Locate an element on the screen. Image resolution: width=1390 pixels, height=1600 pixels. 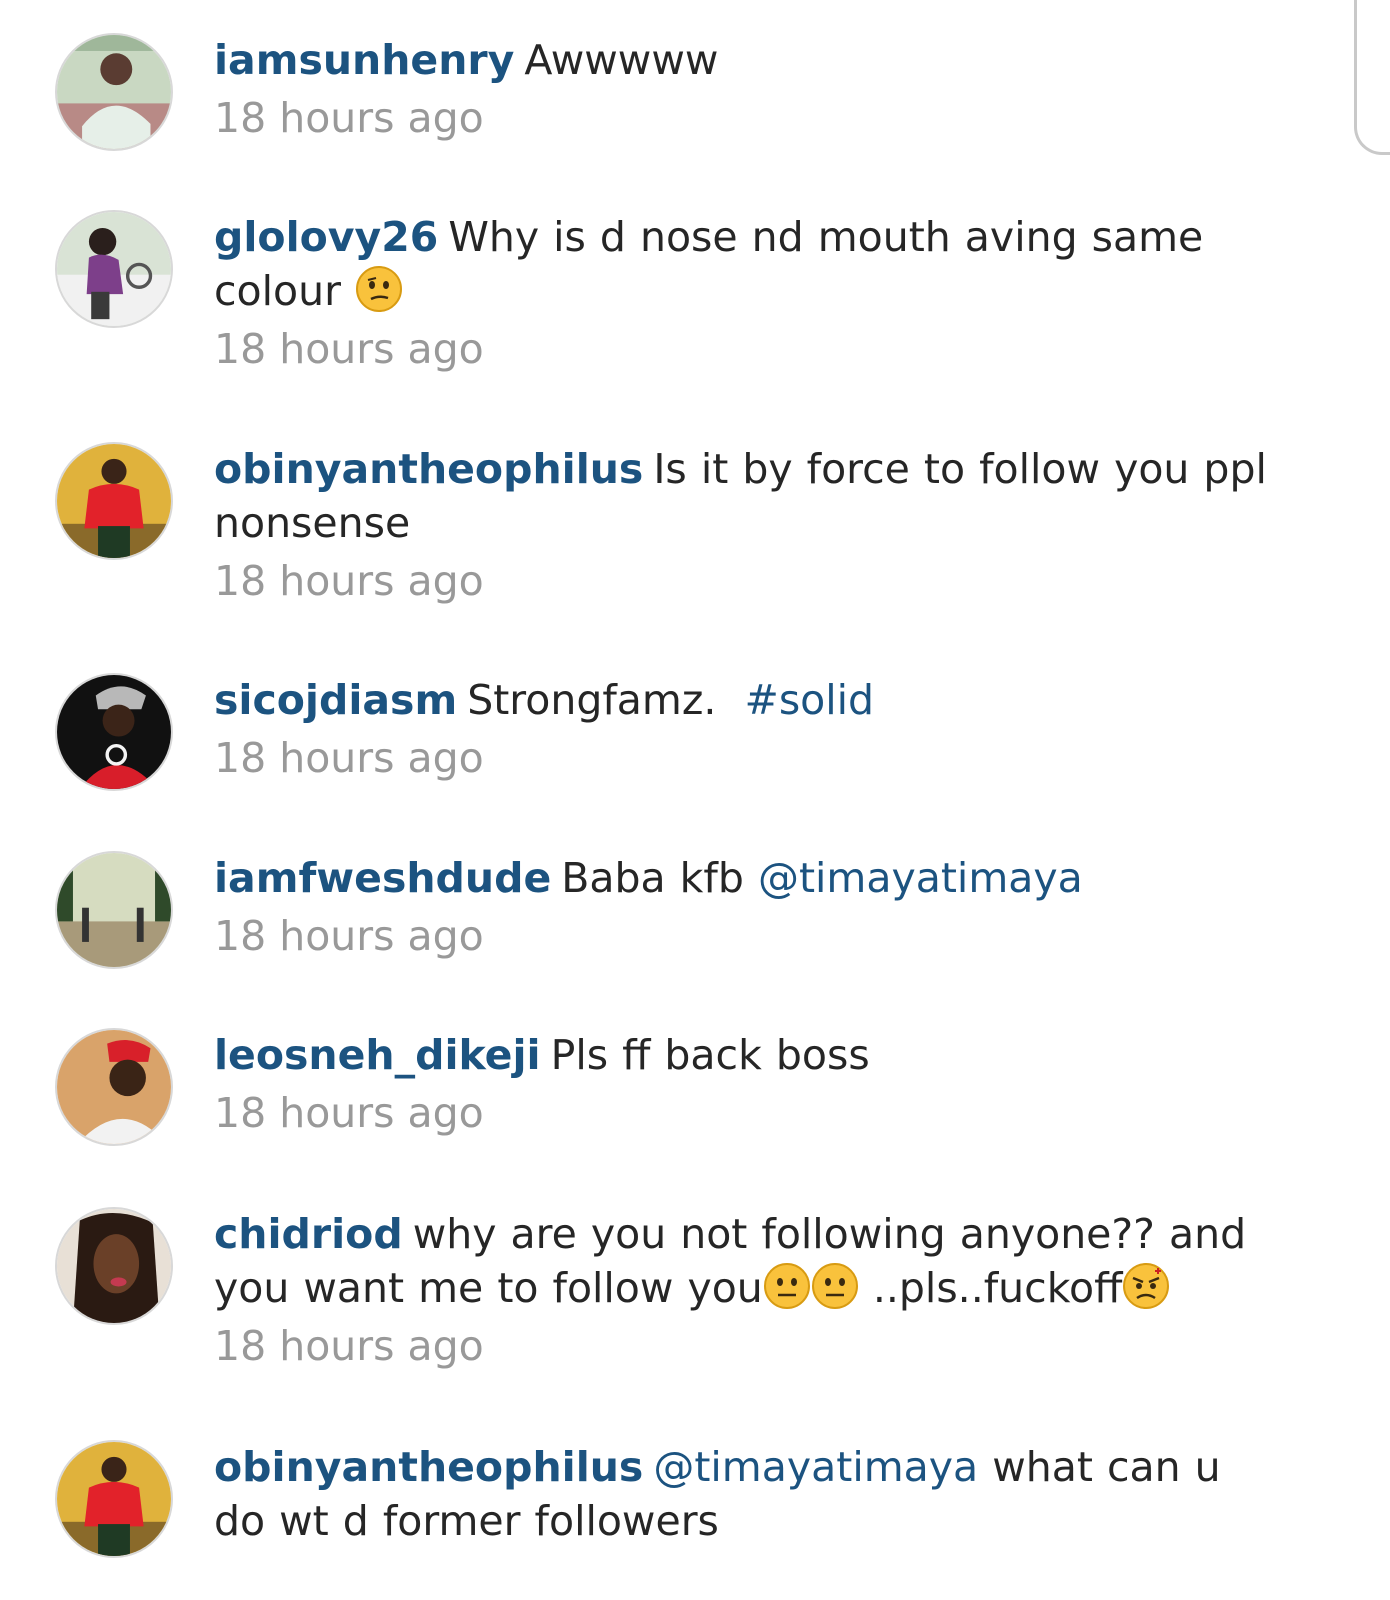
comment-hashtag: #solid is located at coordinates (809, 700).